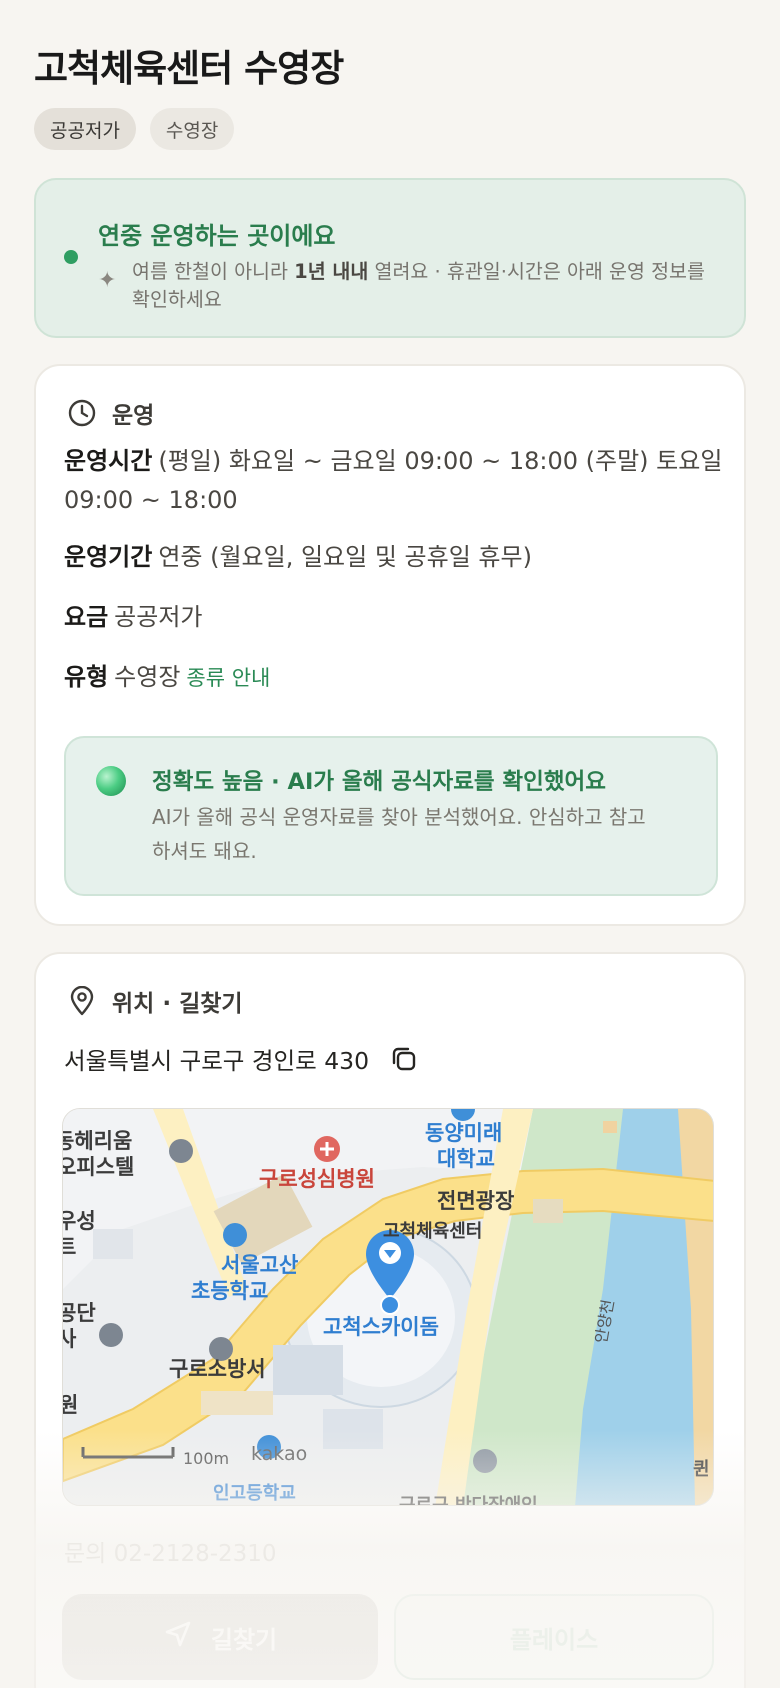  Describe the element at coordinates (317, 1179) in the screenshot. I see `map-label-hospital: 구로성심병원` at that location.